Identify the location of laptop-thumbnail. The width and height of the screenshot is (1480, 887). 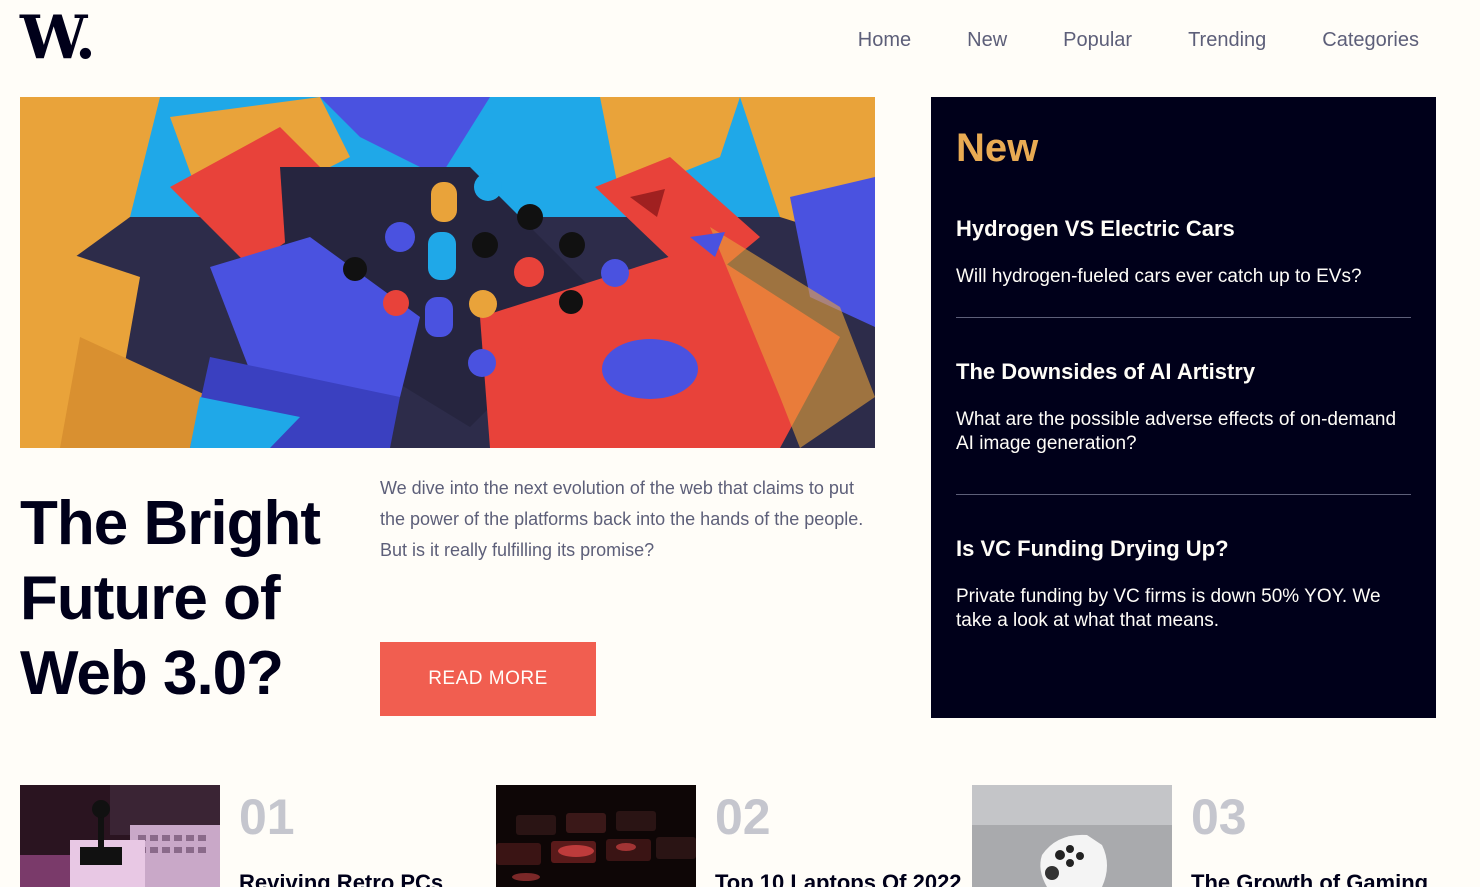
(596, 836).